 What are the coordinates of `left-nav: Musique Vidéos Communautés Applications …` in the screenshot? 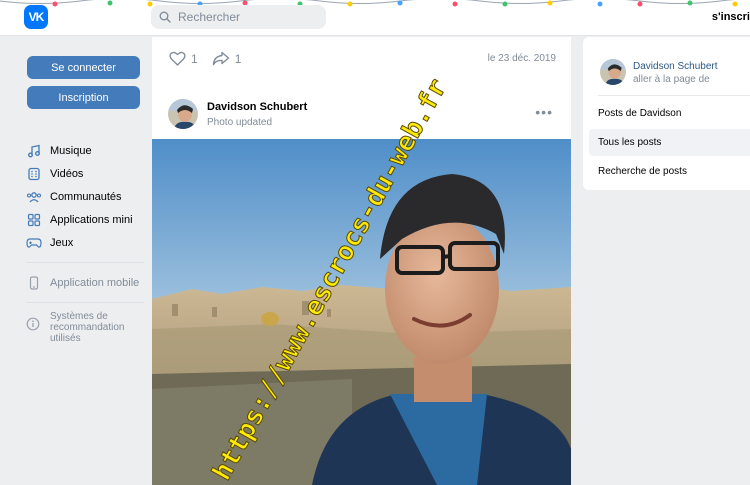 It's located at (85, 241).